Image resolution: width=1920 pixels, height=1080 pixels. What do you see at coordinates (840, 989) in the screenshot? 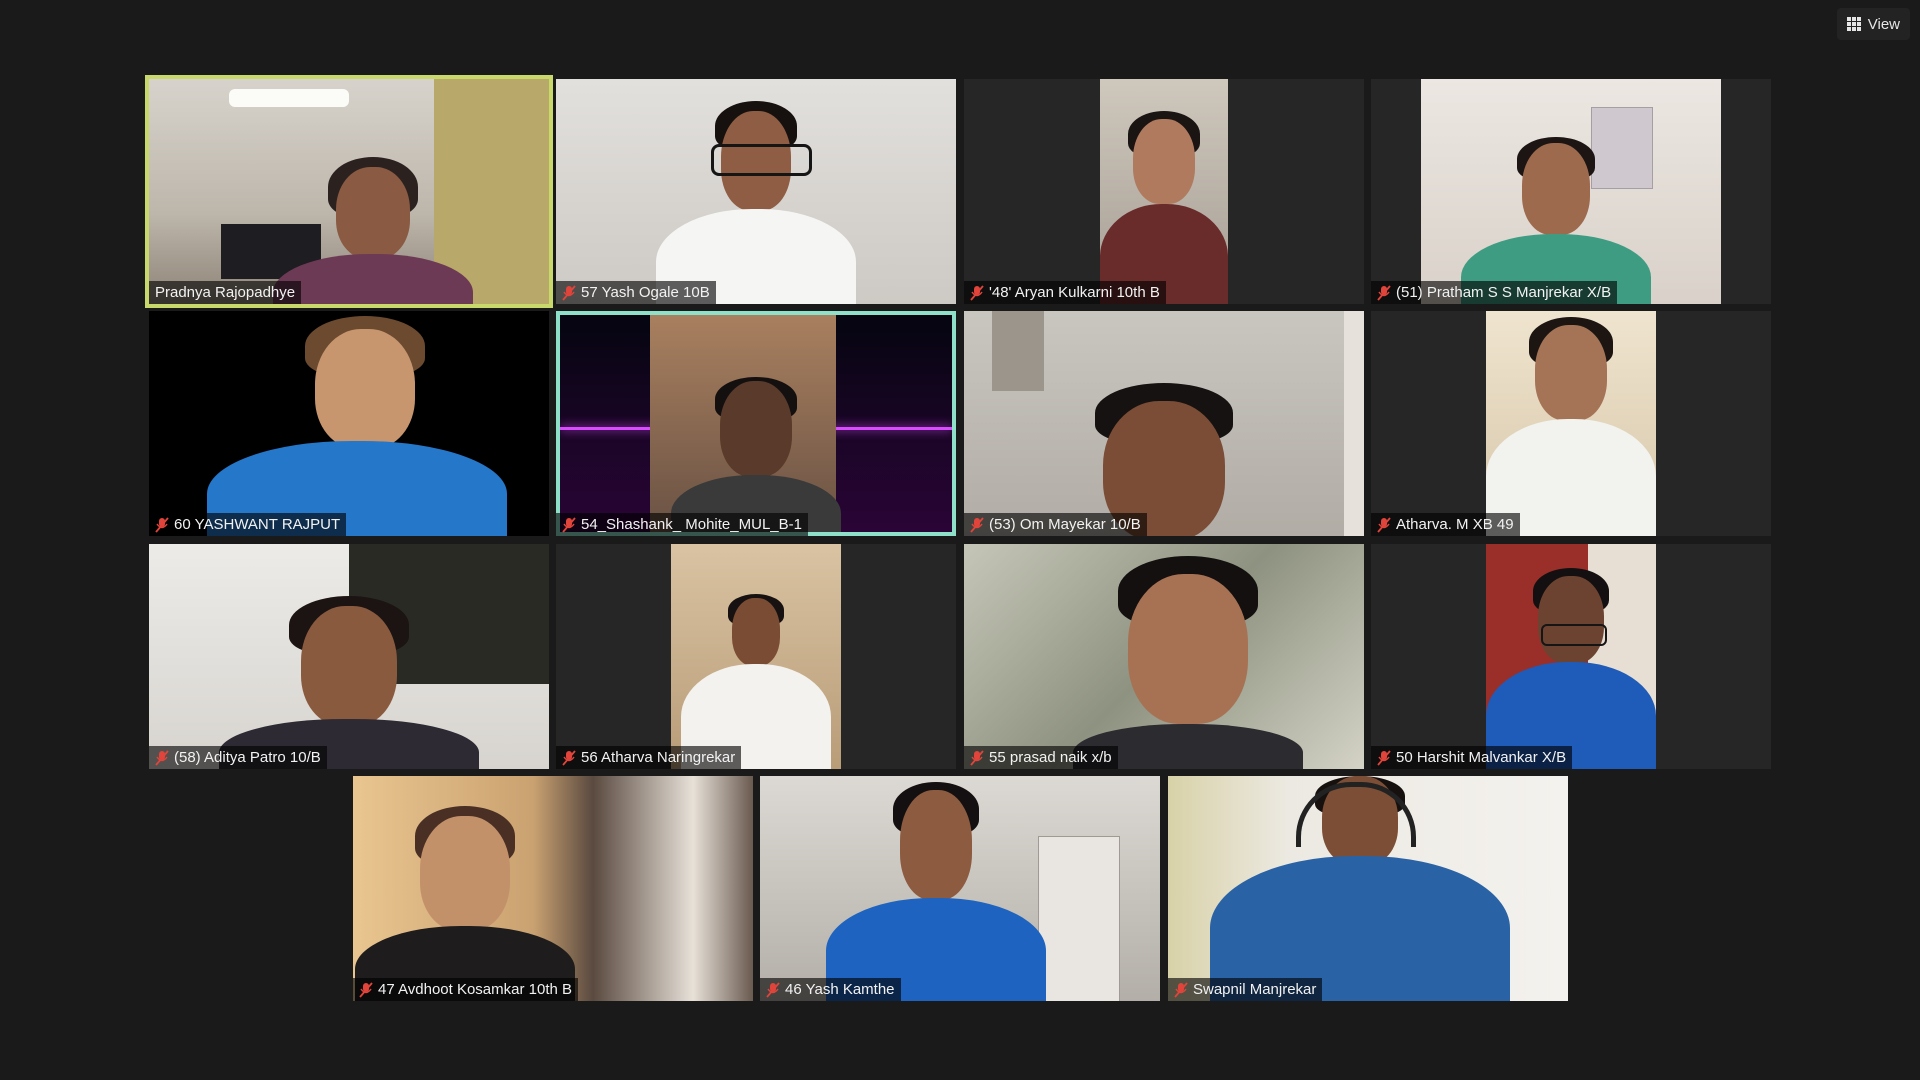
I see `participant-name: 46 Yash Kamthe` at bounding box center [840, 989].